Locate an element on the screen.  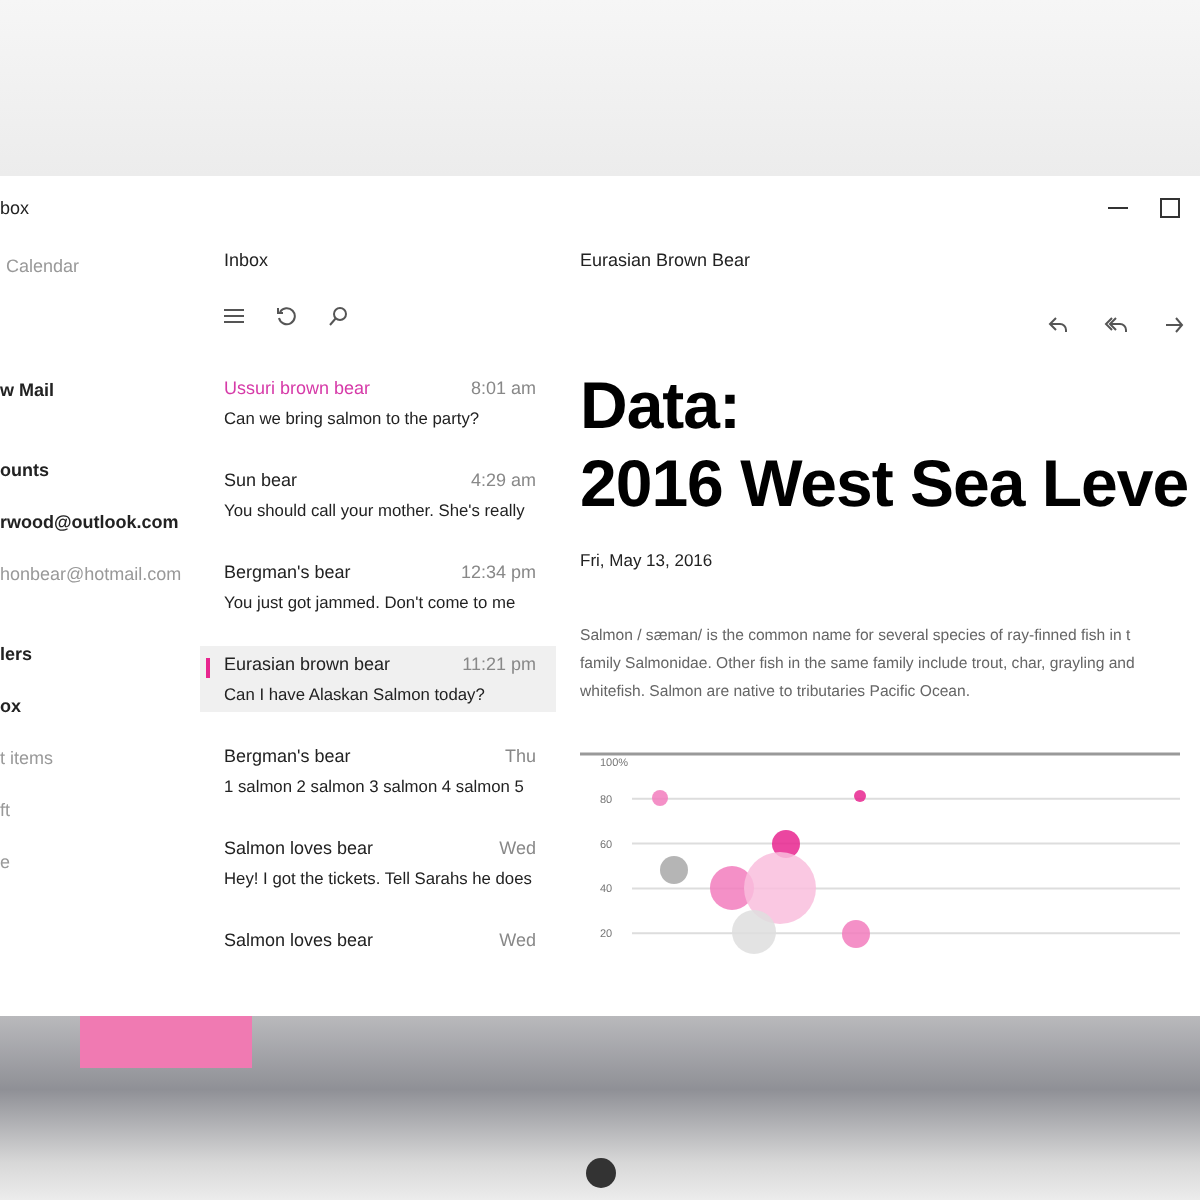
message-item: Sun bear 4:29 am You should call your mother. She's really is located at coordinates (378, 495).